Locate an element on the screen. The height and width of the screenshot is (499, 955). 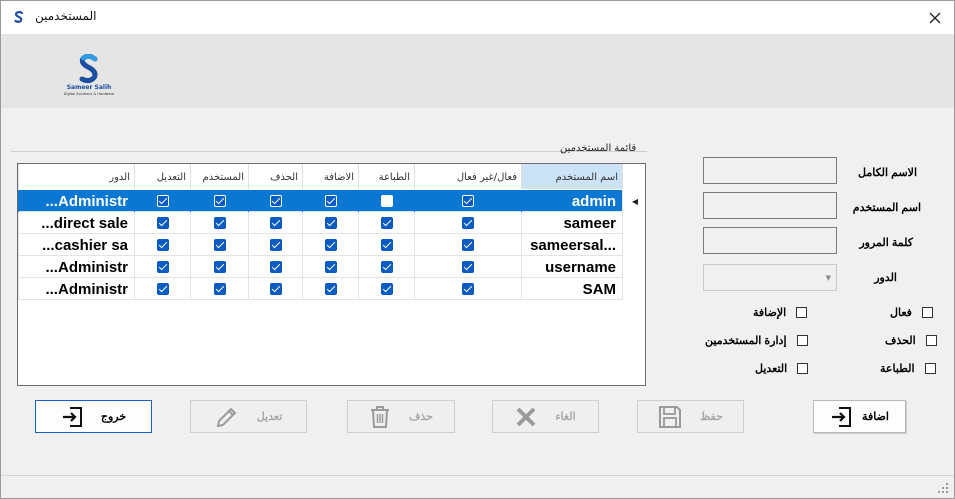
print-permission-checkbox: الطباعة is located at coordinates (908, 368).